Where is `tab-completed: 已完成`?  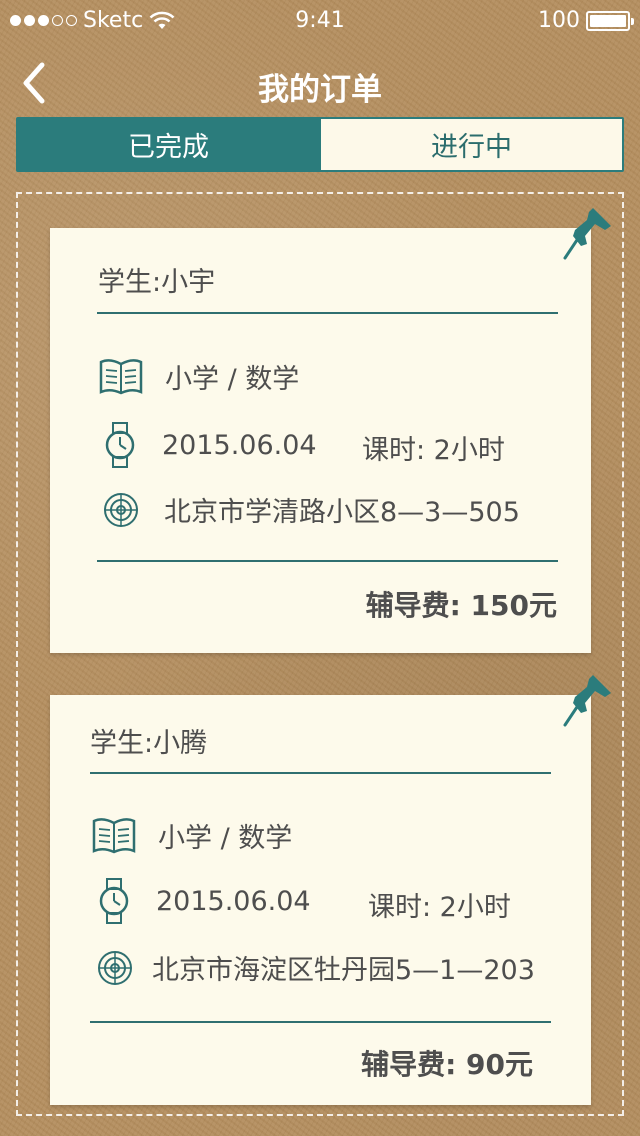 tab-completed: 已完成 is located at coordinates (168, 144).